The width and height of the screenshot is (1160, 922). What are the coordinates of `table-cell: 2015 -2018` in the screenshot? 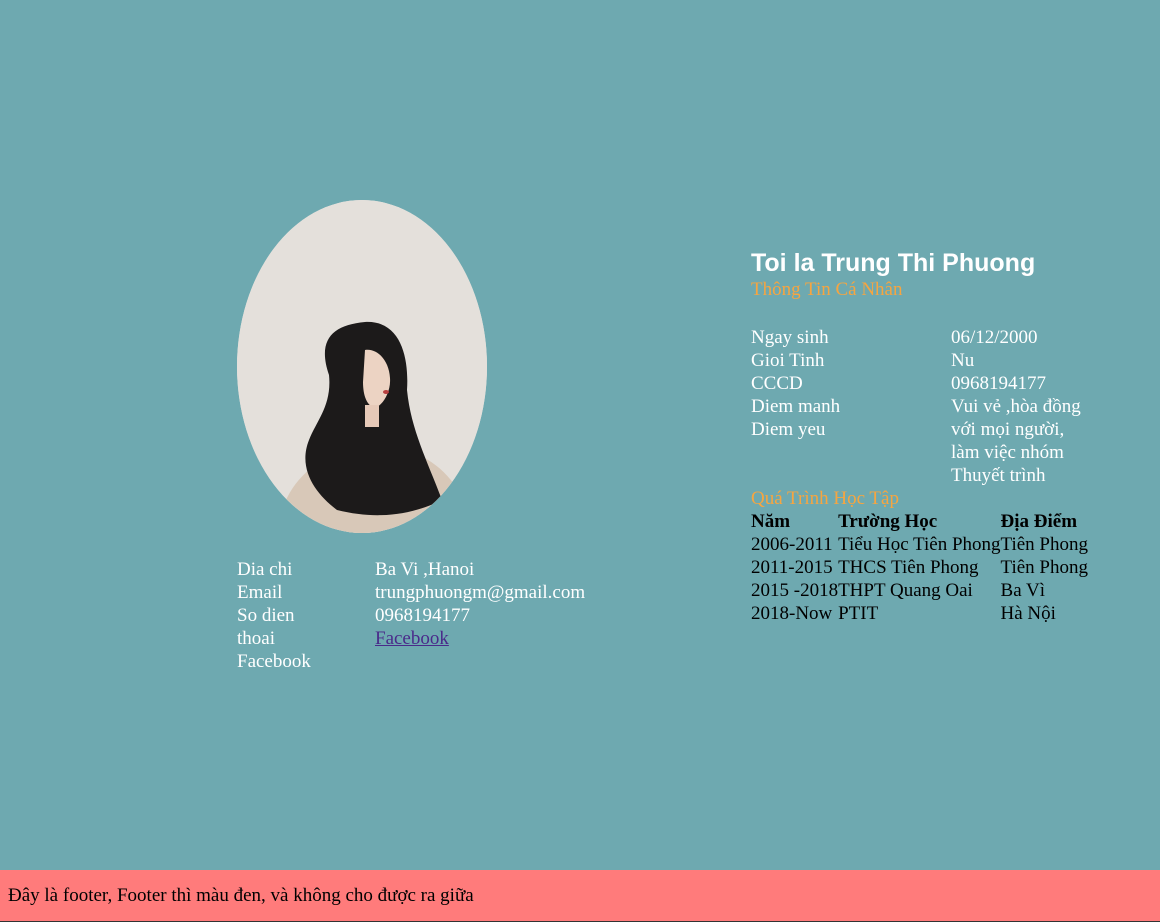 It's located at (795, 590).